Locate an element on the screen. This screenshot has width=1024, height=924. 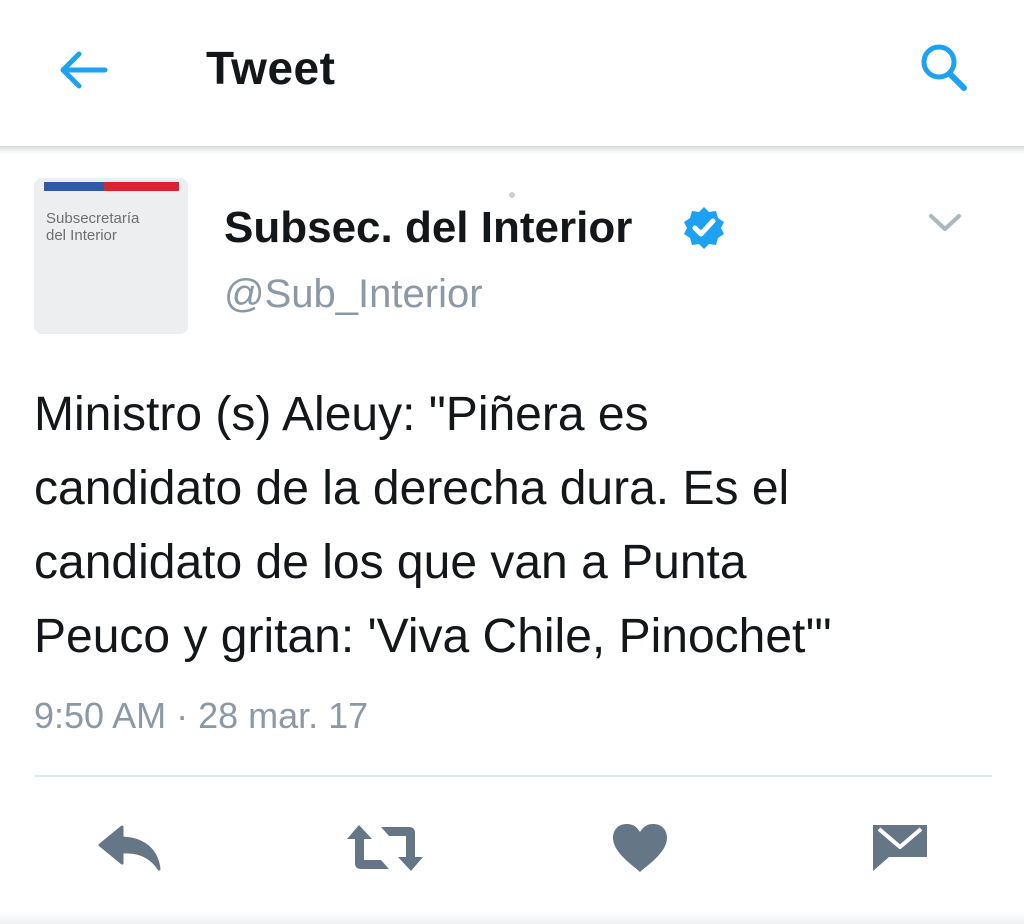
heart-icon is located at coordinates (640, 848).